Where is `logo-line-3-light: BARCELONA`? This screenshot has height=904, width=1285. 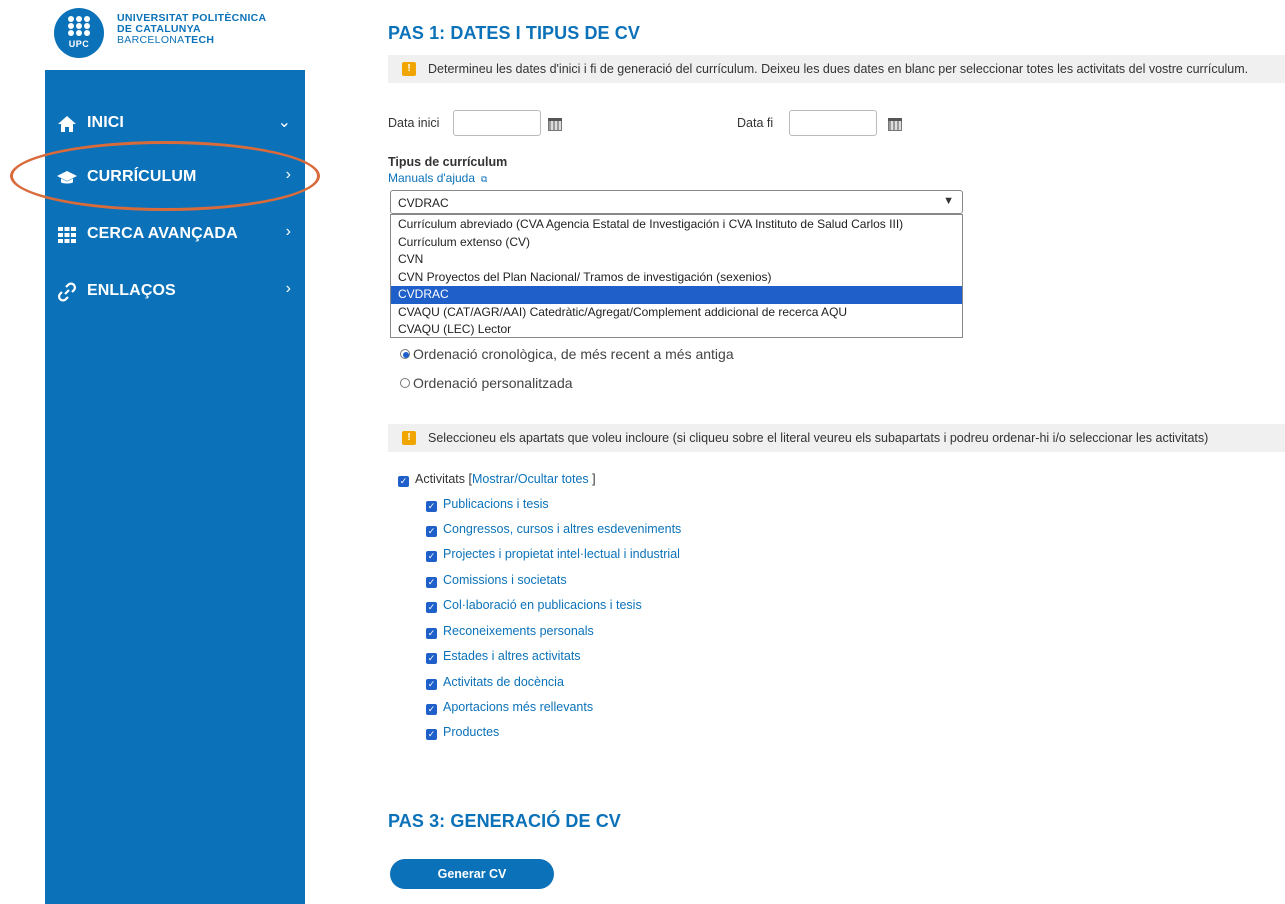
logo-line-3-light: BARCELONA is located at coordinates (151, 40).